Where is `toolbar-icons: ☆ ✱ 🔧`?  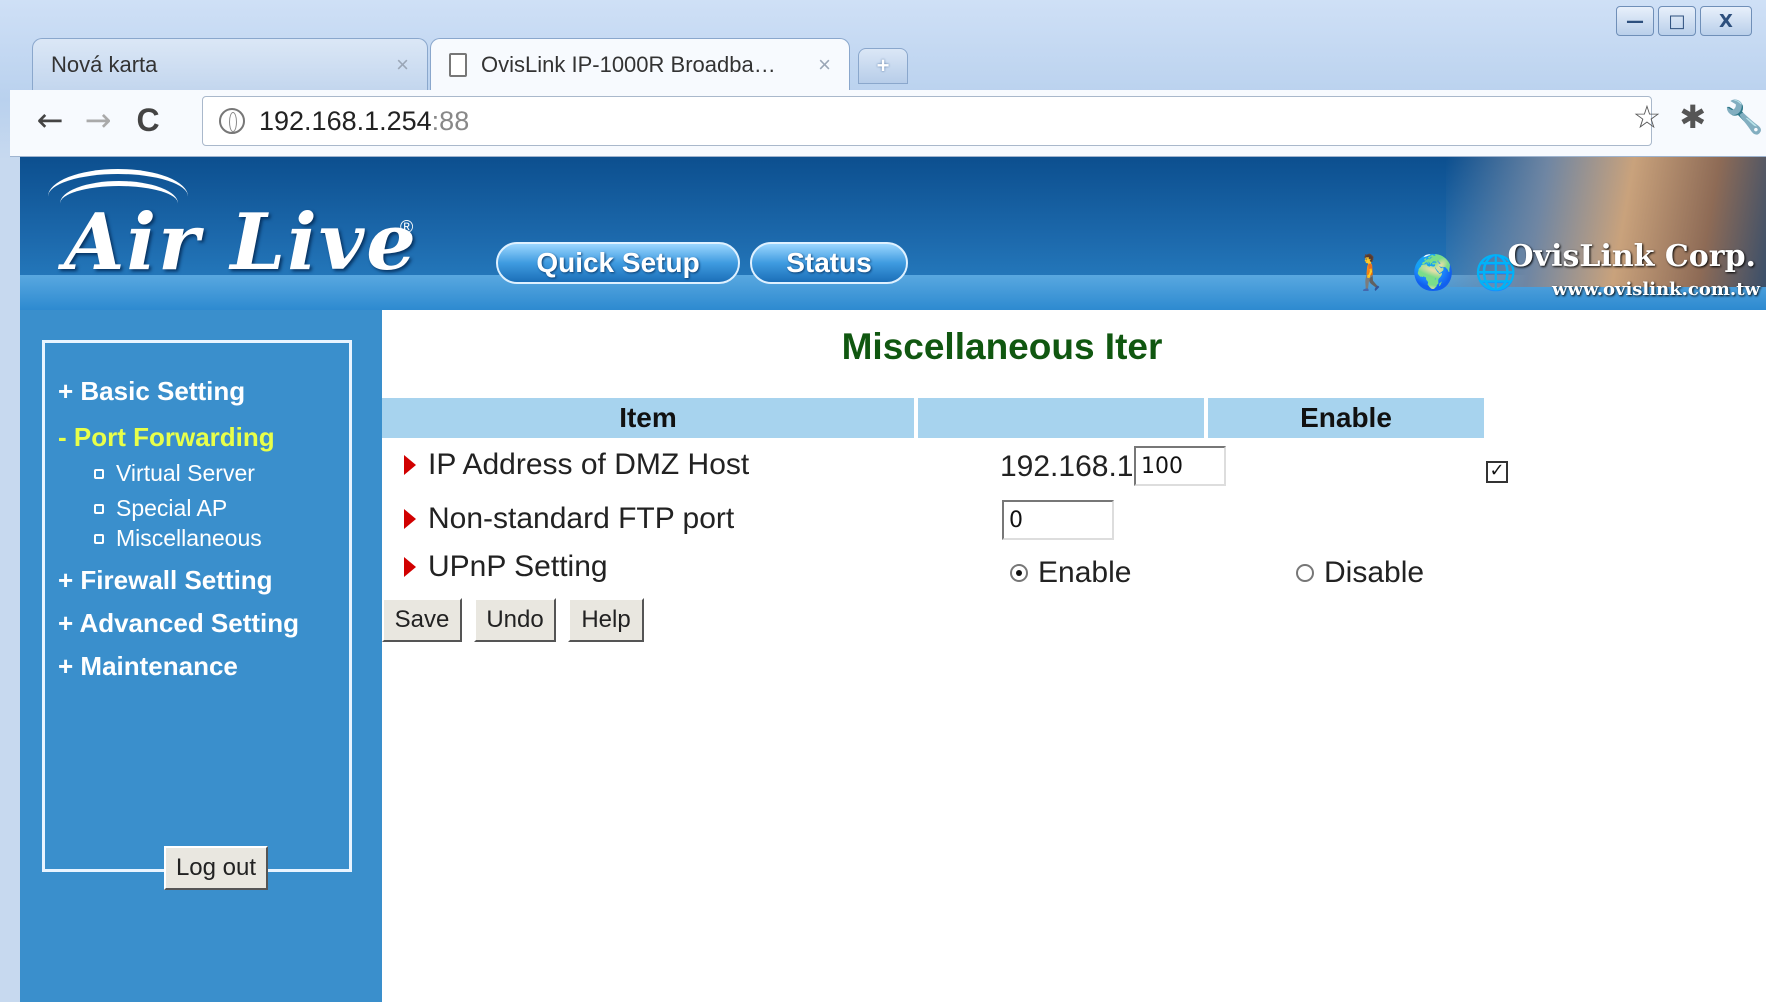 toolbar-icons: ☆ ✱ 🔧 is located at coordinates (1698, 117).